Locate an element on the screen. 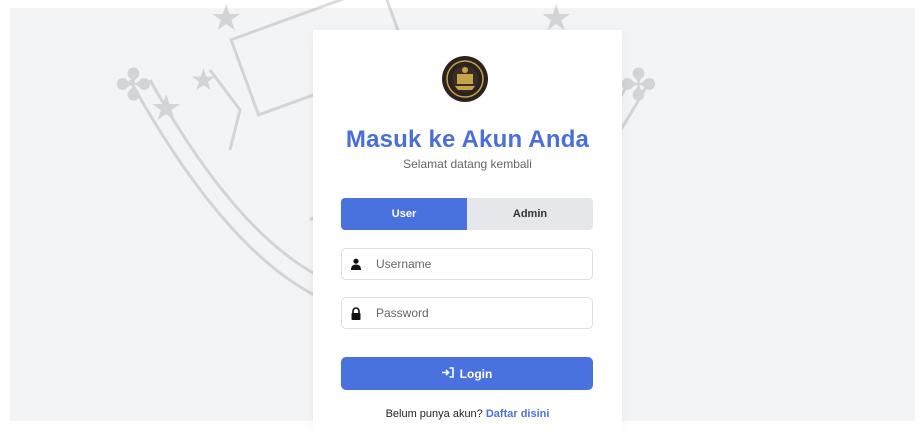  login-label: Login is located at coordinates (476, 373).